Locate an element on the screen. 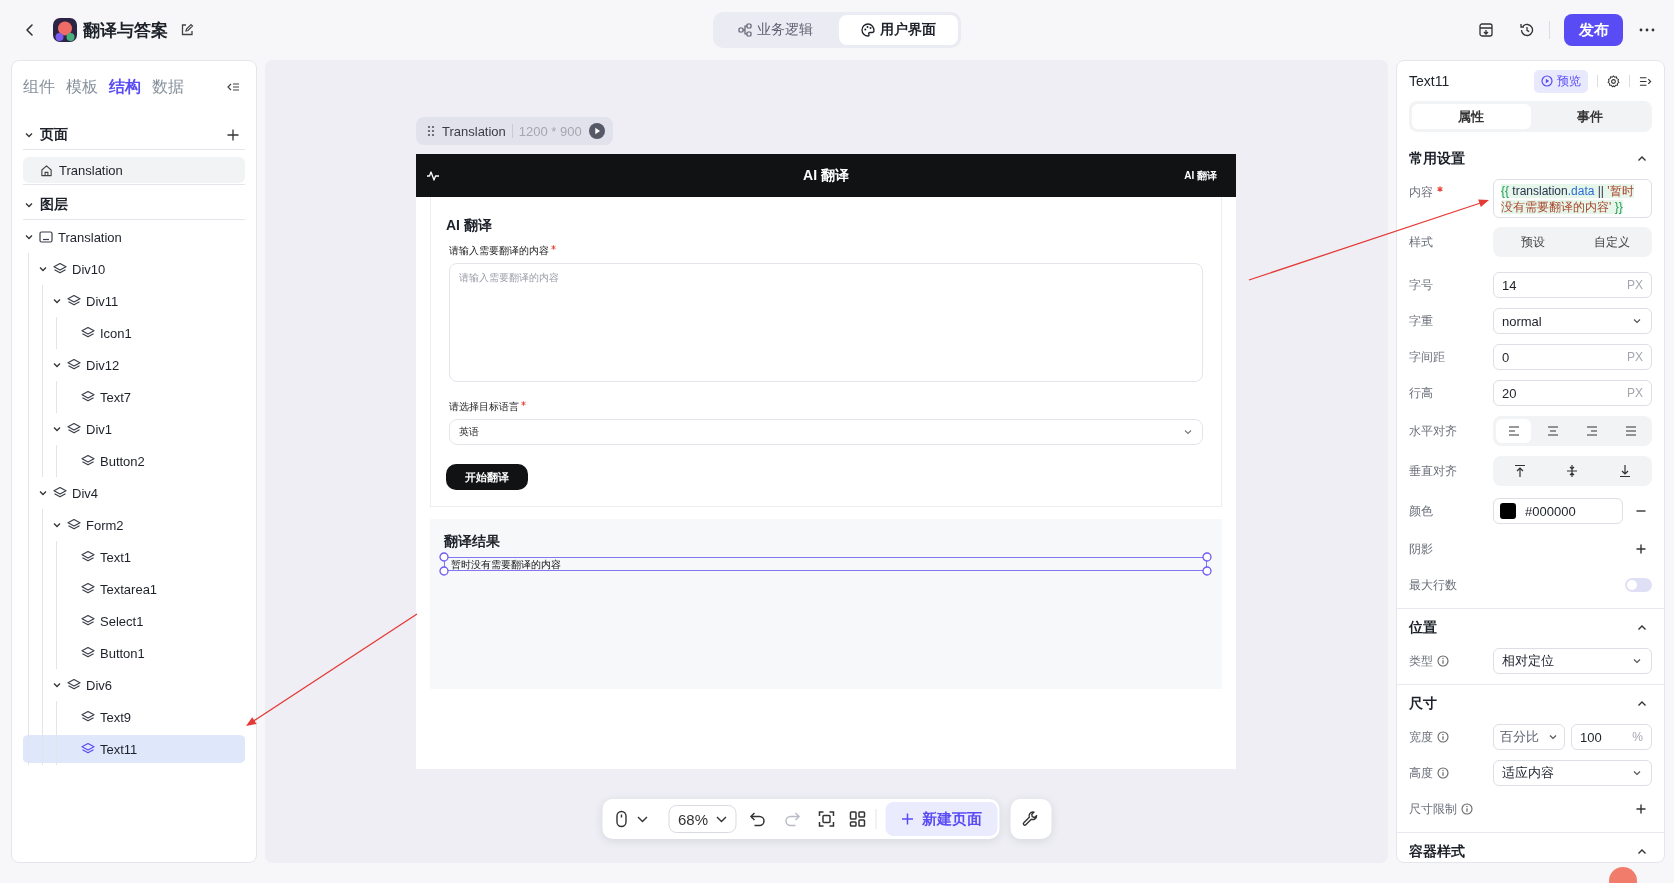 The height and width of the screenshot is (883, 1674). select-field: normal is located at coordinates (1572, 321).